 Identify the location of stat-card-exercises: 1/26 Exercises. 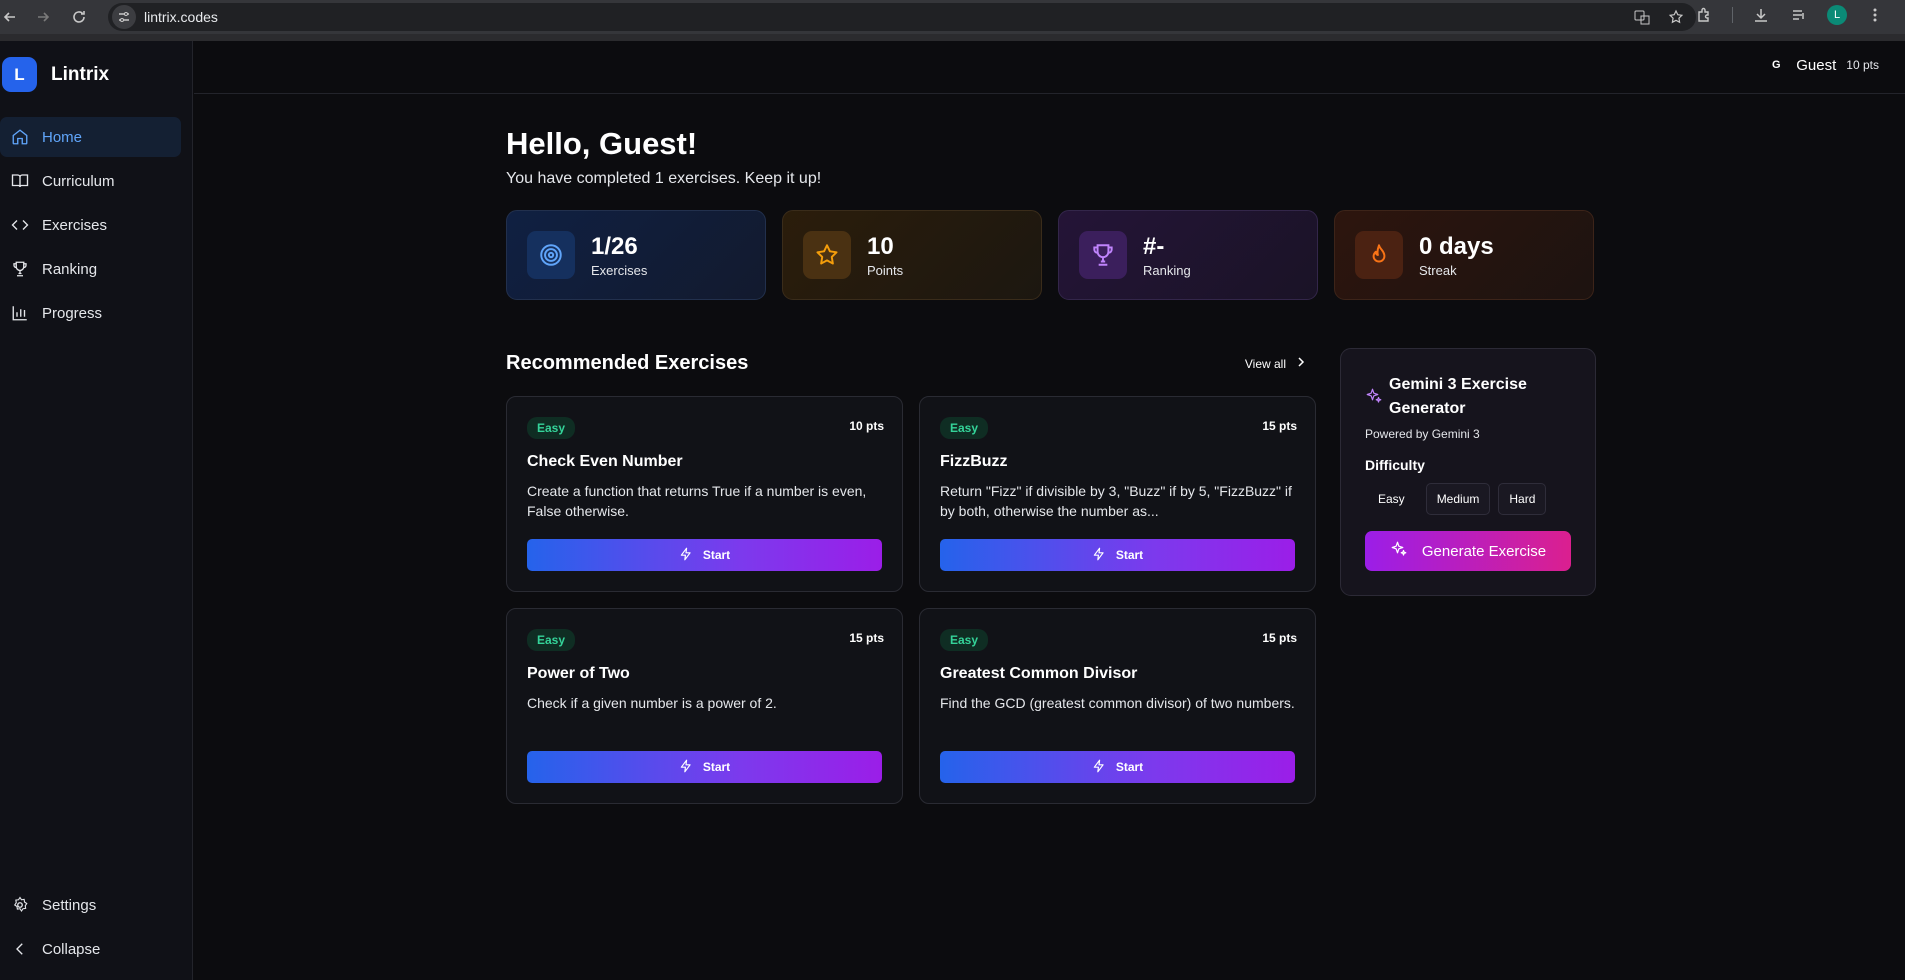
(636, 255).